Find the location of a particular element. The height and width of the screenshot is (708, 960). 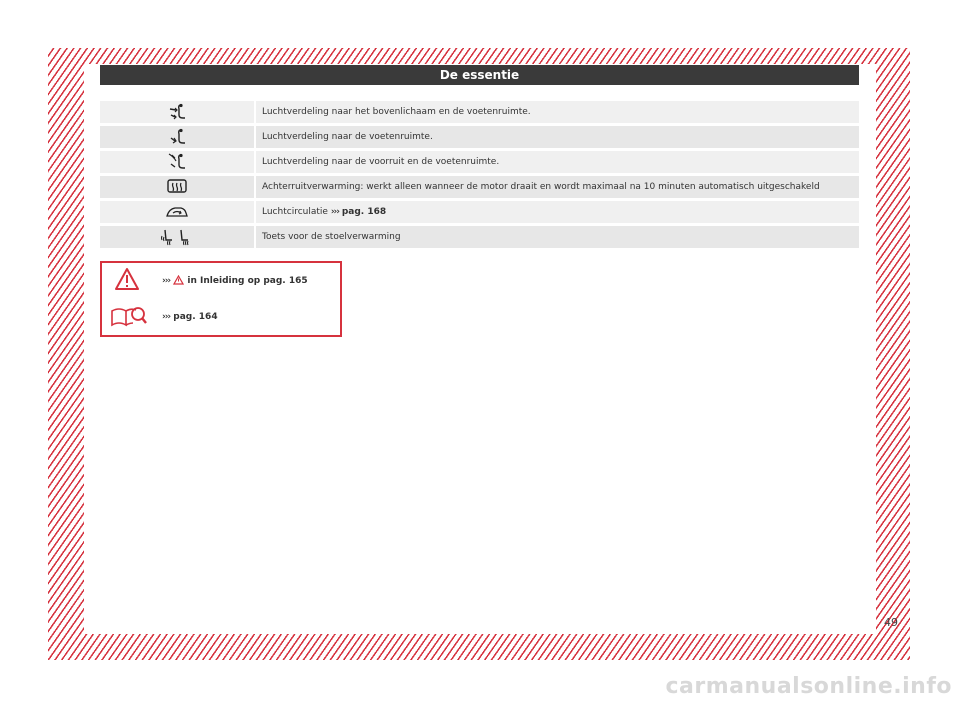

warning-reference: ››› in Inleiding op pag. 165 is located at coordinates (235, 280).